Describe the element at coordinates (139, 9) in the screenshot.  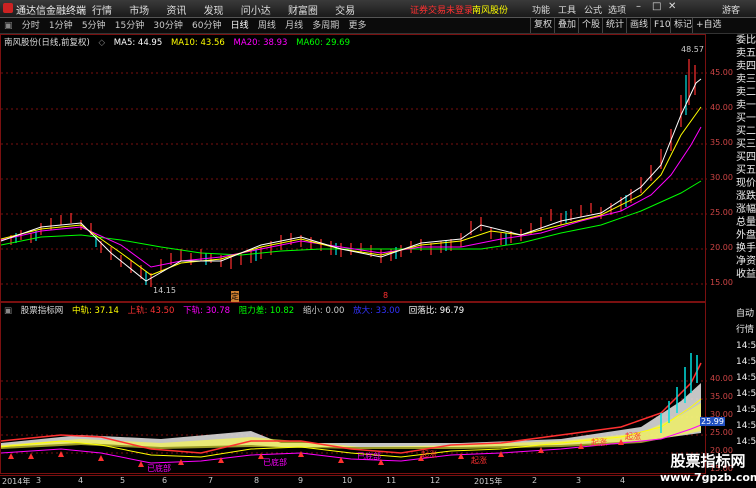
I see `menu-item: 市场` at that location.